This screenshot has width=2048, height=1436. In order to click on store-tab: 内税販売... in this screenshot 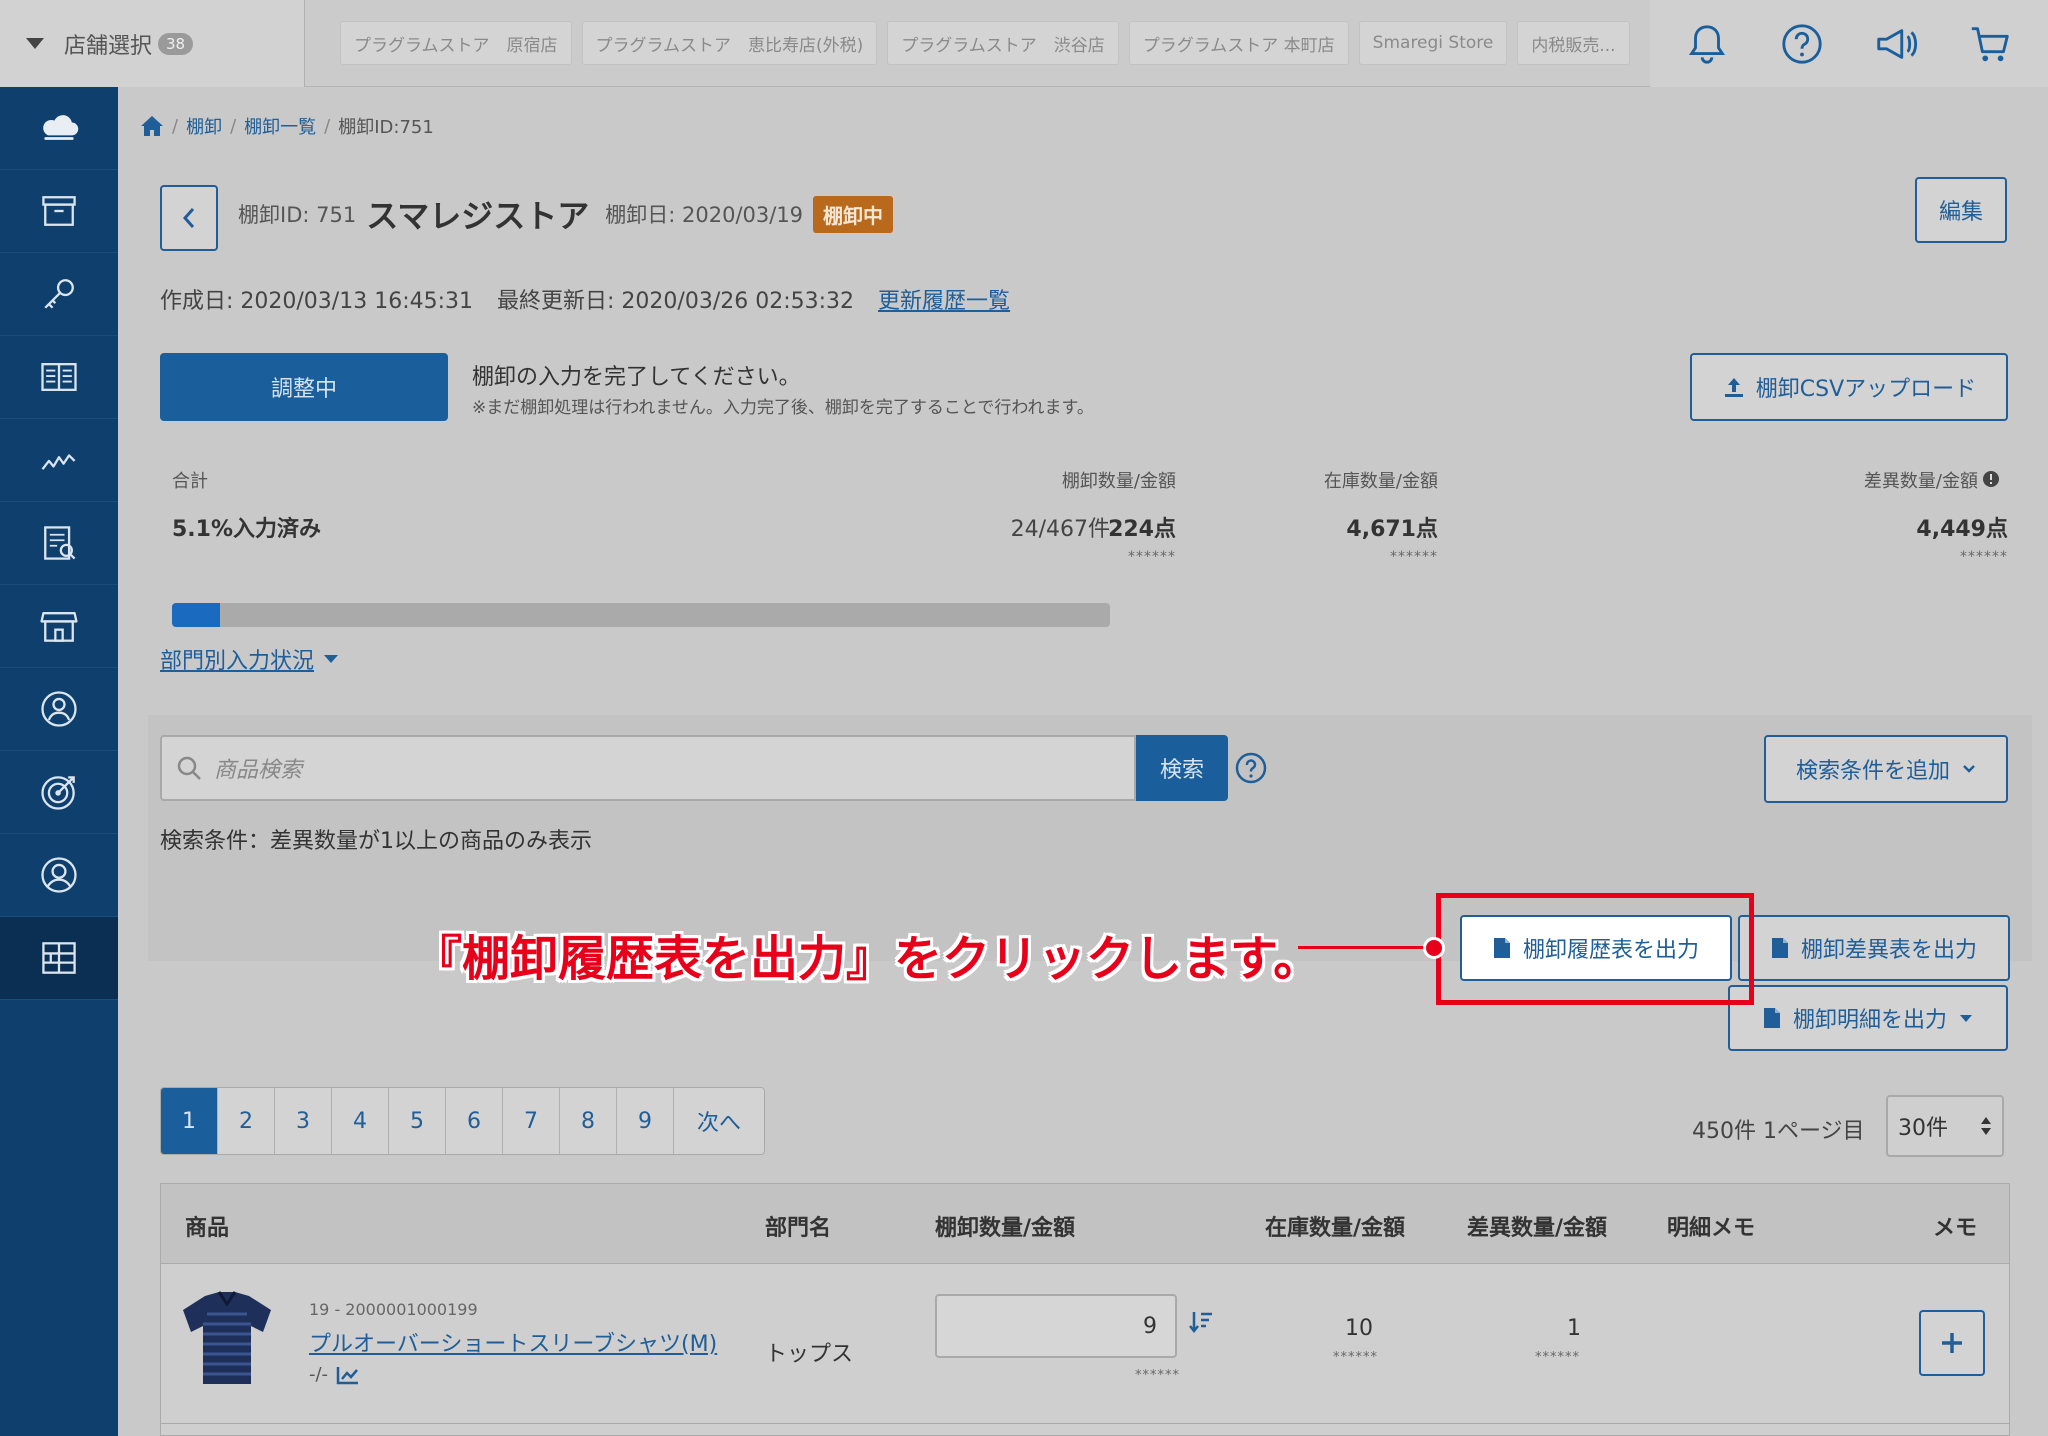, I will do `click(1573, 43)`.